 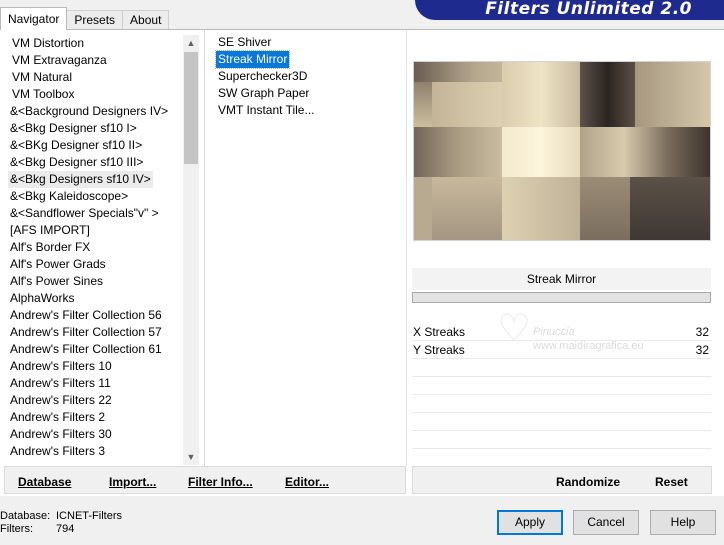 I want to click on param-label: X Streaks, so click(x=439, y=332).